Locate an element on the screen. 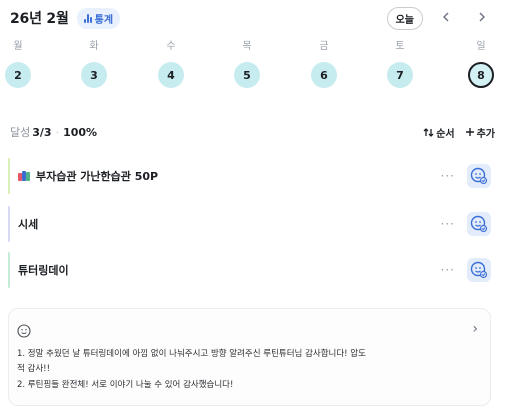  task-title: 튜터링데이 is located at coordinates (43, 270).